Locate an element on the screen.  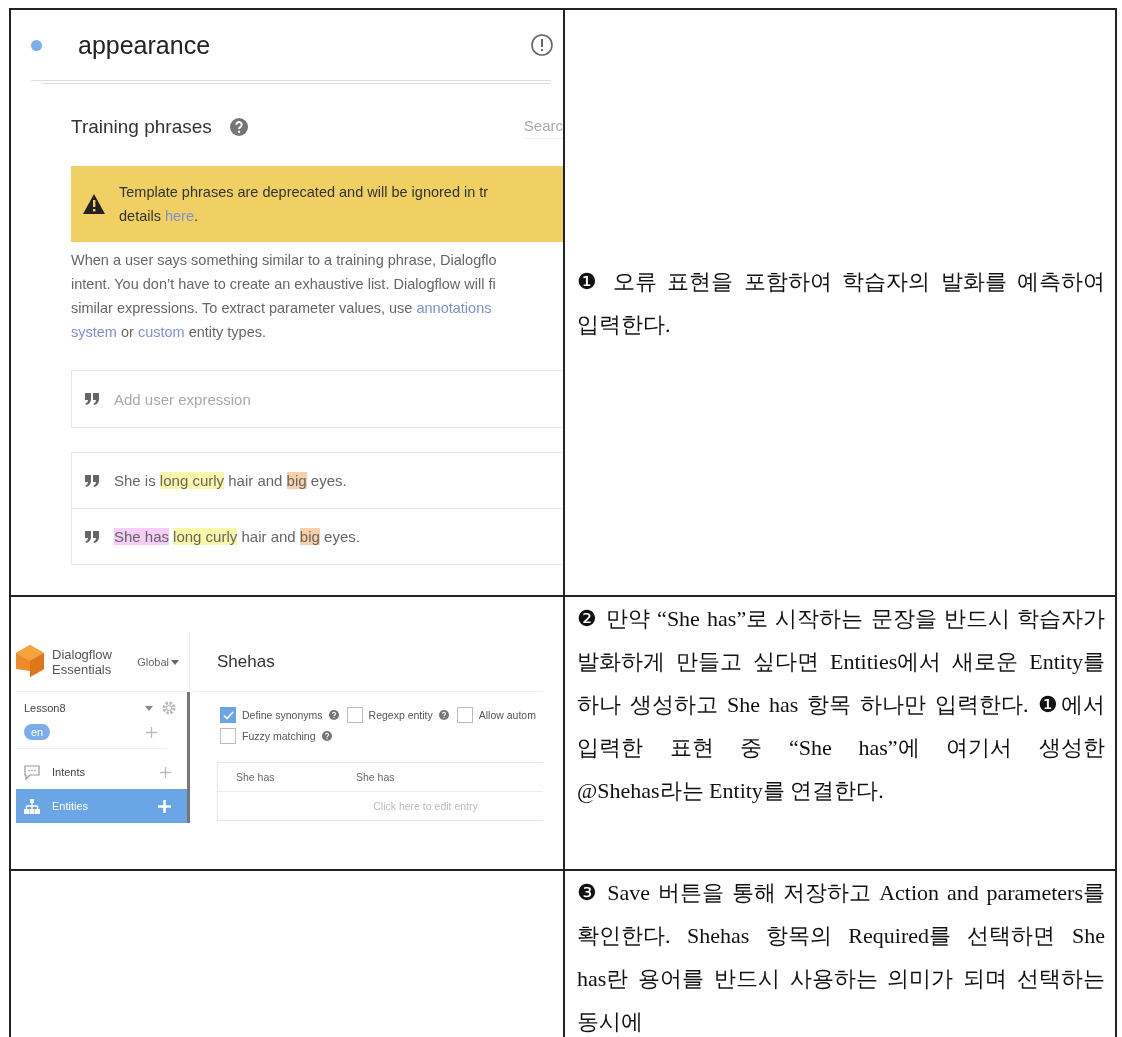
agent-dropdown: Lesson8 is located at coordinates (80, 708).